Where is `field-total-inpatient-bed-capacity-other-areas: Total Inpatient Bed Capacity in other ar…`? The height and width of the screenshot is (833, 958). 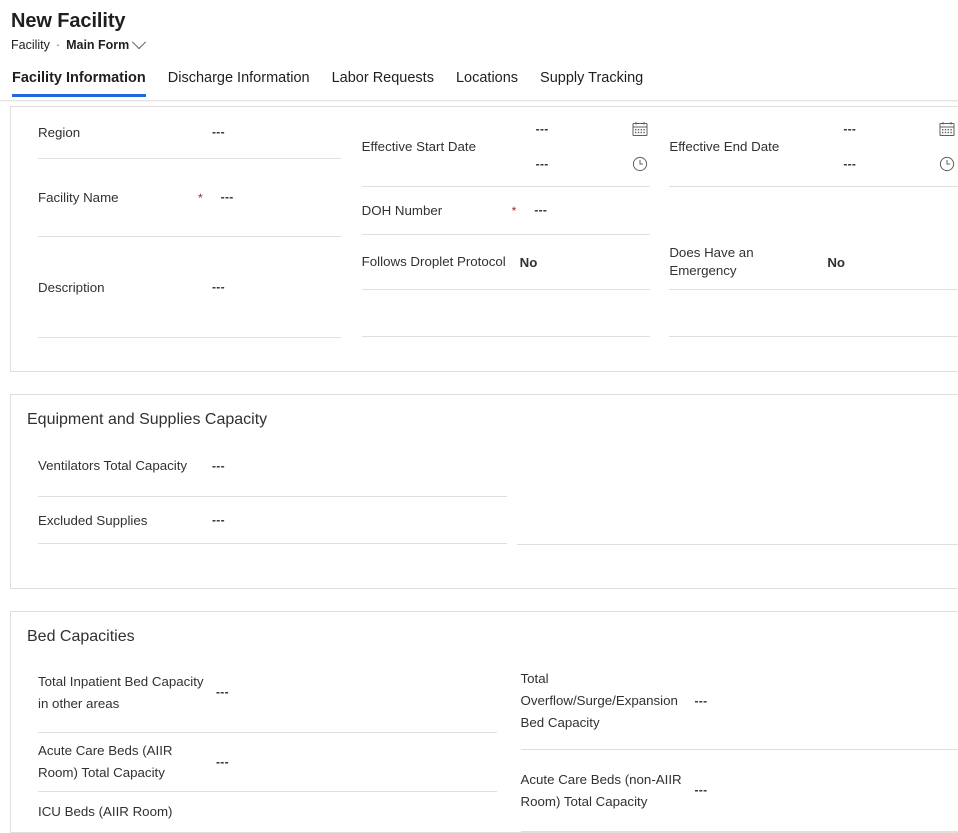 field-total-inpatient-bed-capacity-other-areas: Total Inpatient Bed Capacity in other ar… is located at coordinates (267, 693).